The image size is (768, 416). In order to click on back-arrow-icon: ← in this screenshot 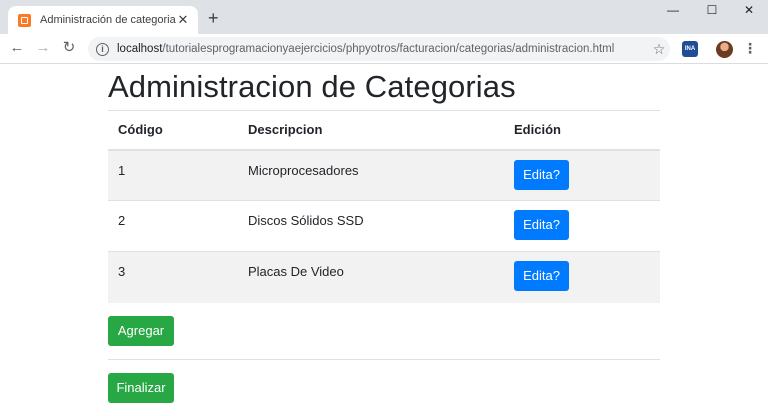, I will do `click(17, 48)`.